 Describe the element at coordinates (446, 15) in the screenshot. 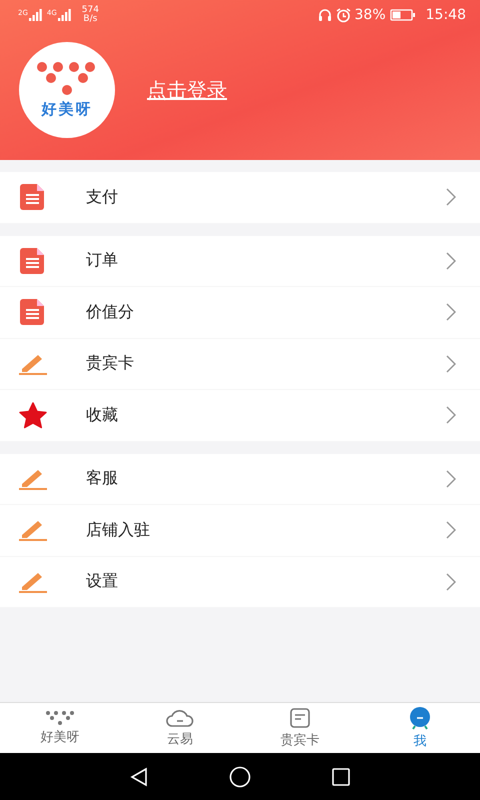

I see `clock: 15:48` at that location.